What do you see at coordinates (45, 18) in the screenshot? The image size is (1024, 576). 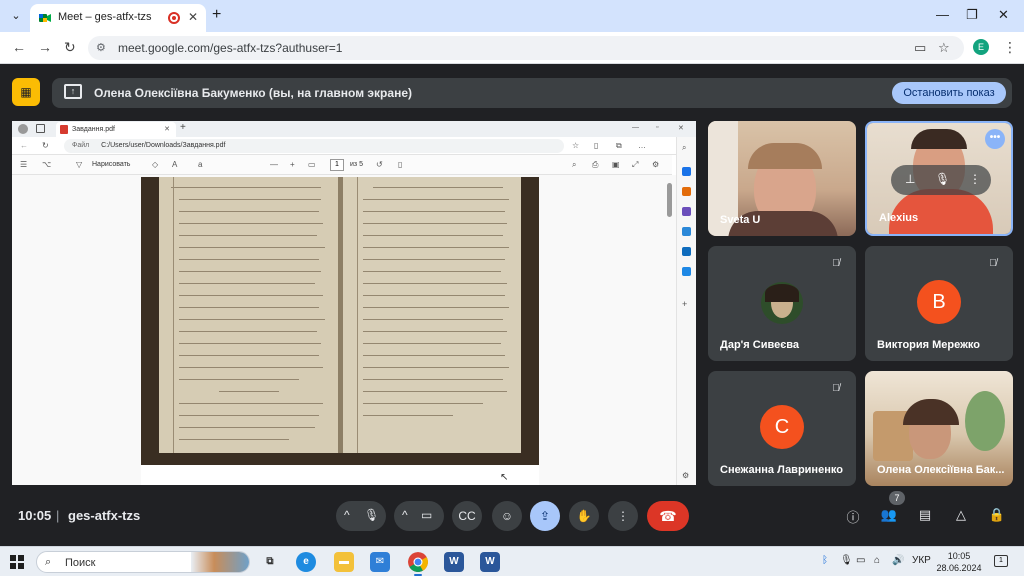 I see `google-meet-favicon-icon` at bounding box center [45, 18].